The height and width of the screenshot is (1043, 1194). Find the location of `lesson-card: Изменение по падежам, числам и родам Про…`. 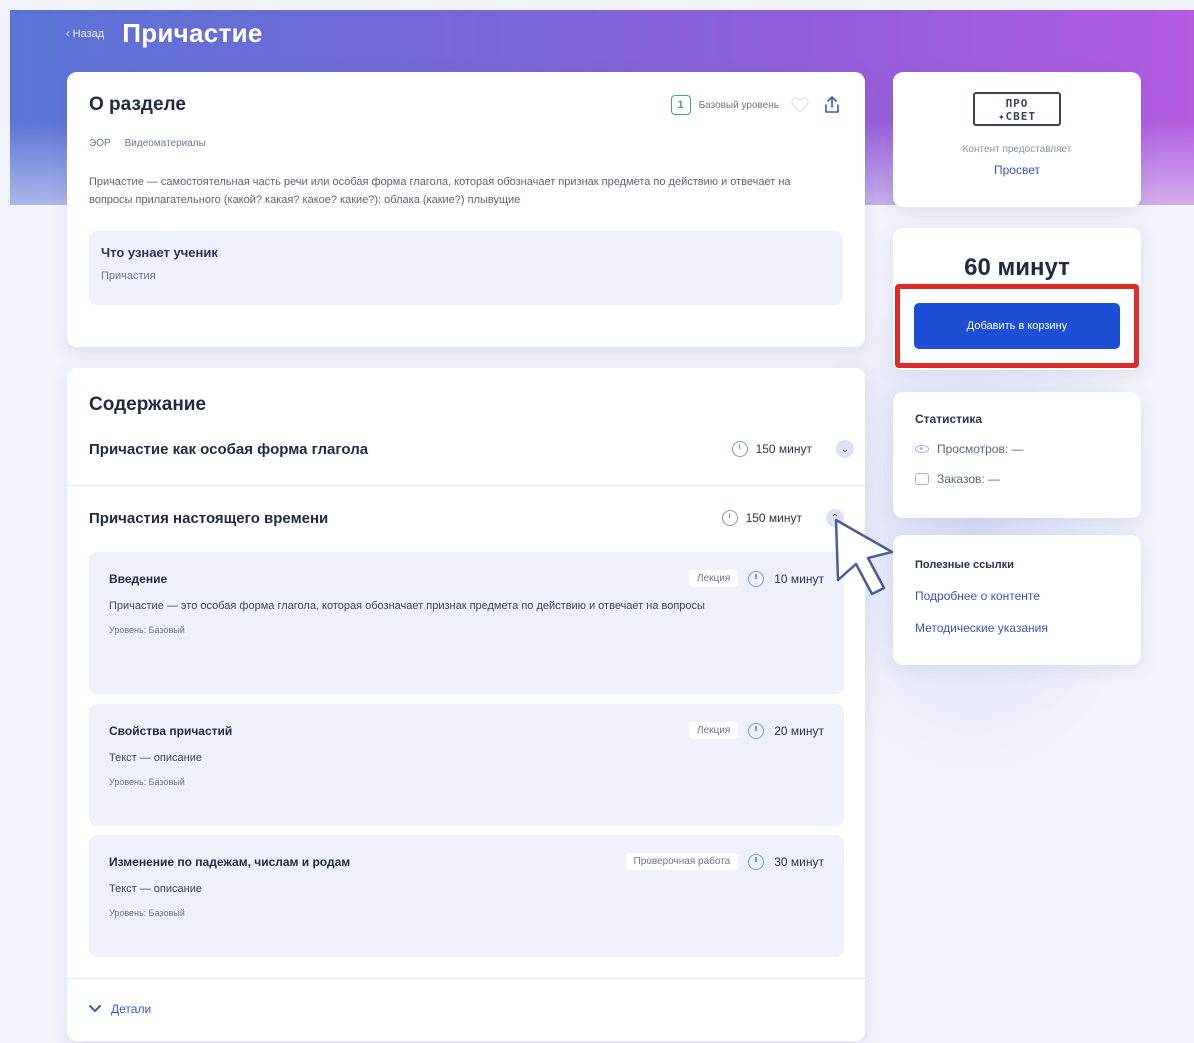

lesson-card: Изменение по падежам, числам и родам Про… is located at coordinates (466, 896).